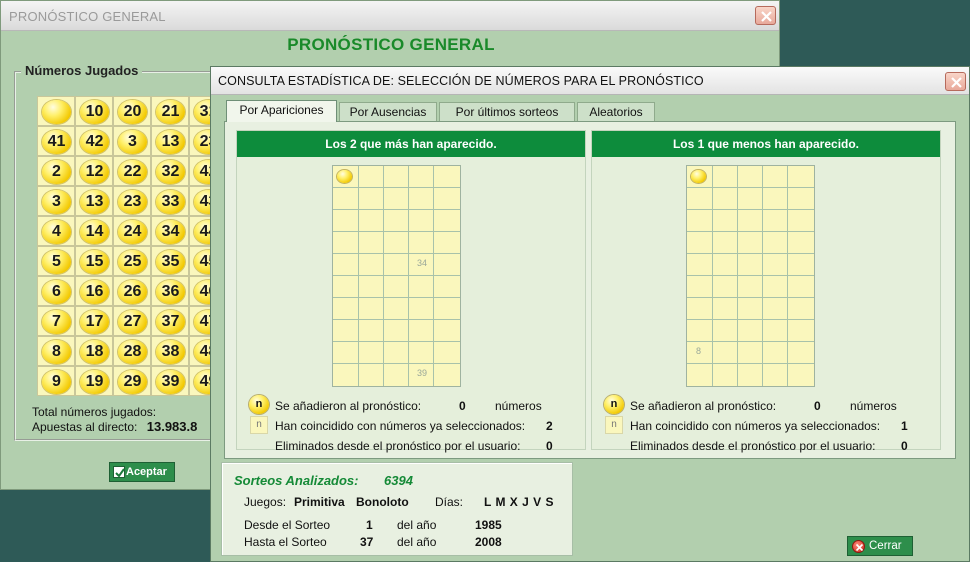 Image resolution: width=970 pixels, height=562 pixels. I want to click on grid-cell: 12, so click(94, 171).